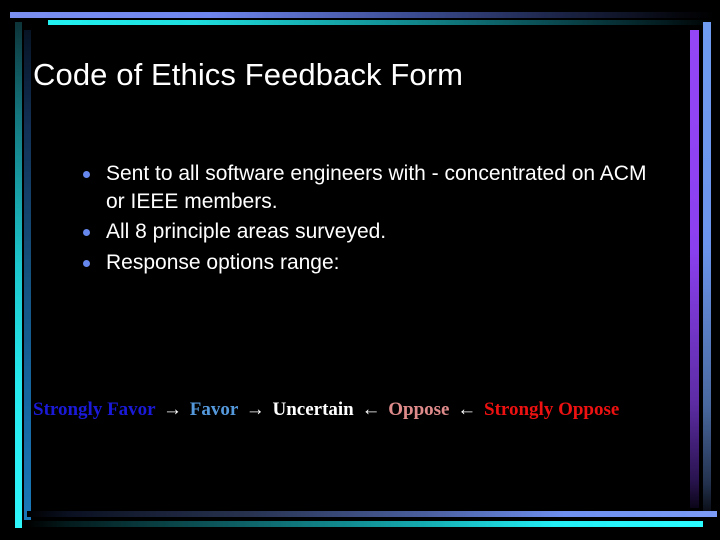  What do you see at coordinates (552, 409) in the screenshot?
I see `scale-option-strongly-oppose: Strongly Oppose` at bounding box center [552, 409].